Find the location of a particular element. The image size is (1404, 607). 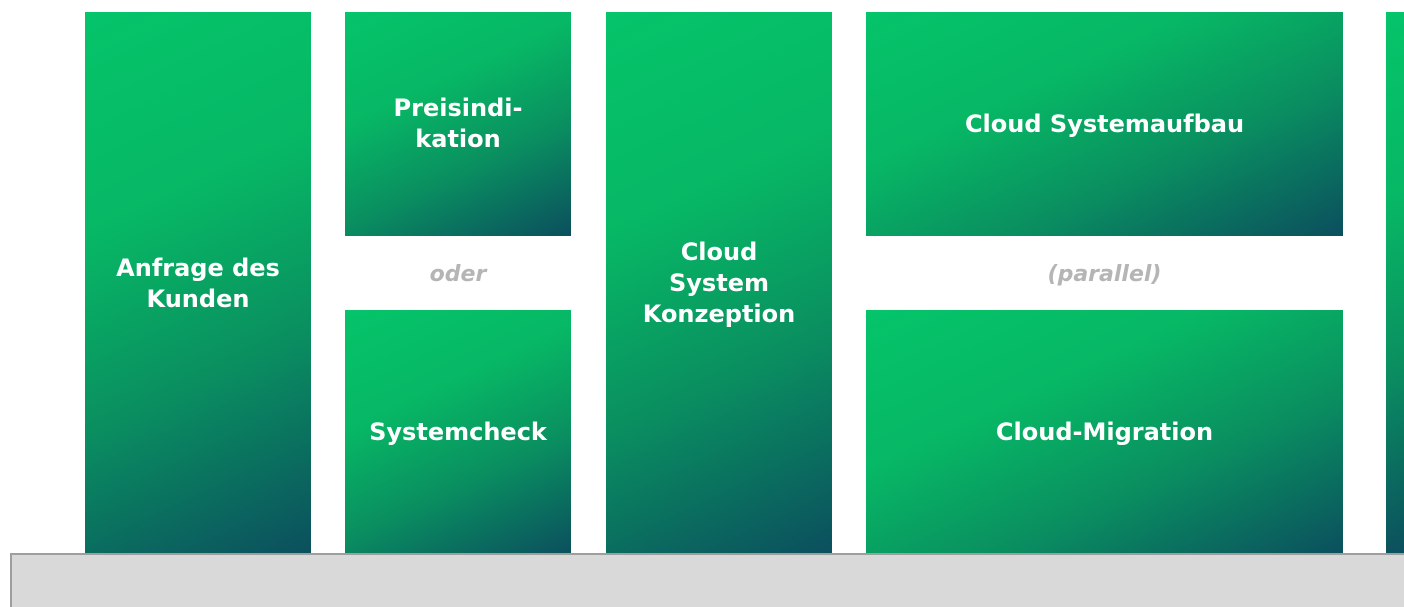

step-anfrage-des-kunden: Anfrage des Kunden is located at coordinates (198, 283).